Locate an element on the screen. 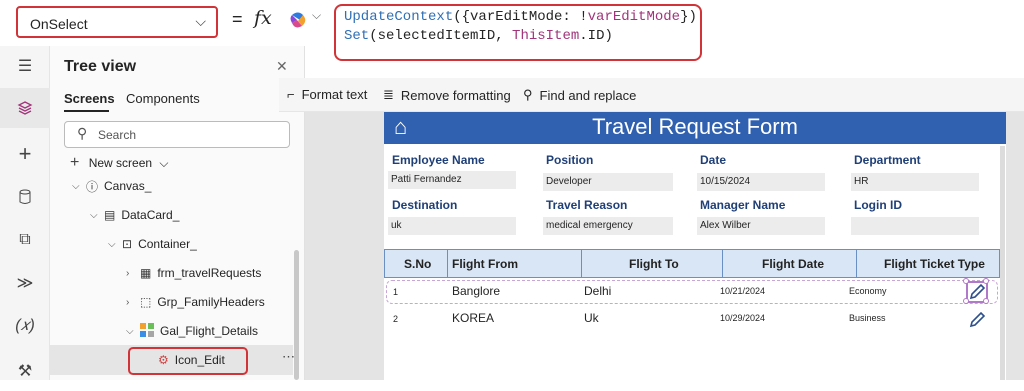 The width and height of the screenshot is (1024, 391). field-destination: uk is located at coordinates (452, 226).